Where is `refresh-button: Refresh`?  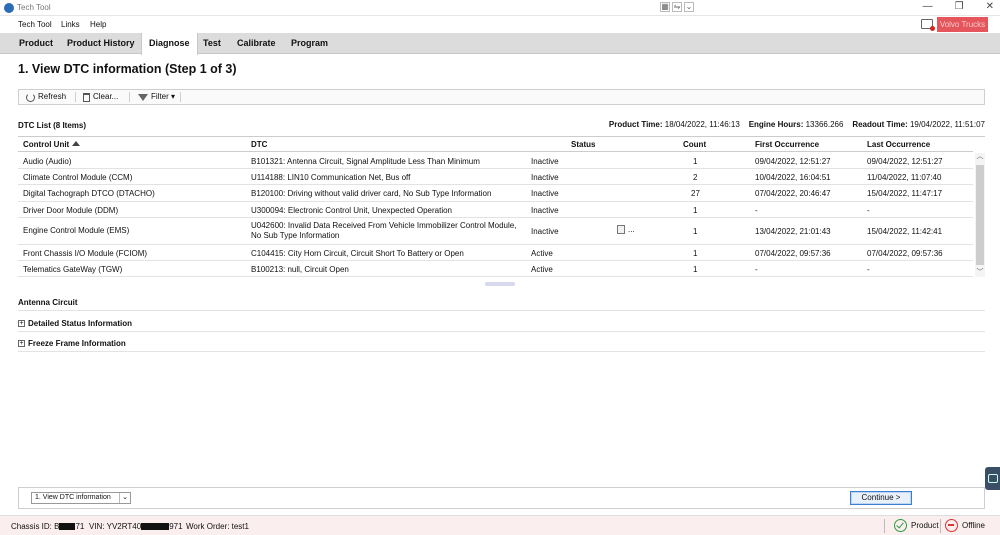 refresh-button: Refresh is located at coordinates (46, 97).